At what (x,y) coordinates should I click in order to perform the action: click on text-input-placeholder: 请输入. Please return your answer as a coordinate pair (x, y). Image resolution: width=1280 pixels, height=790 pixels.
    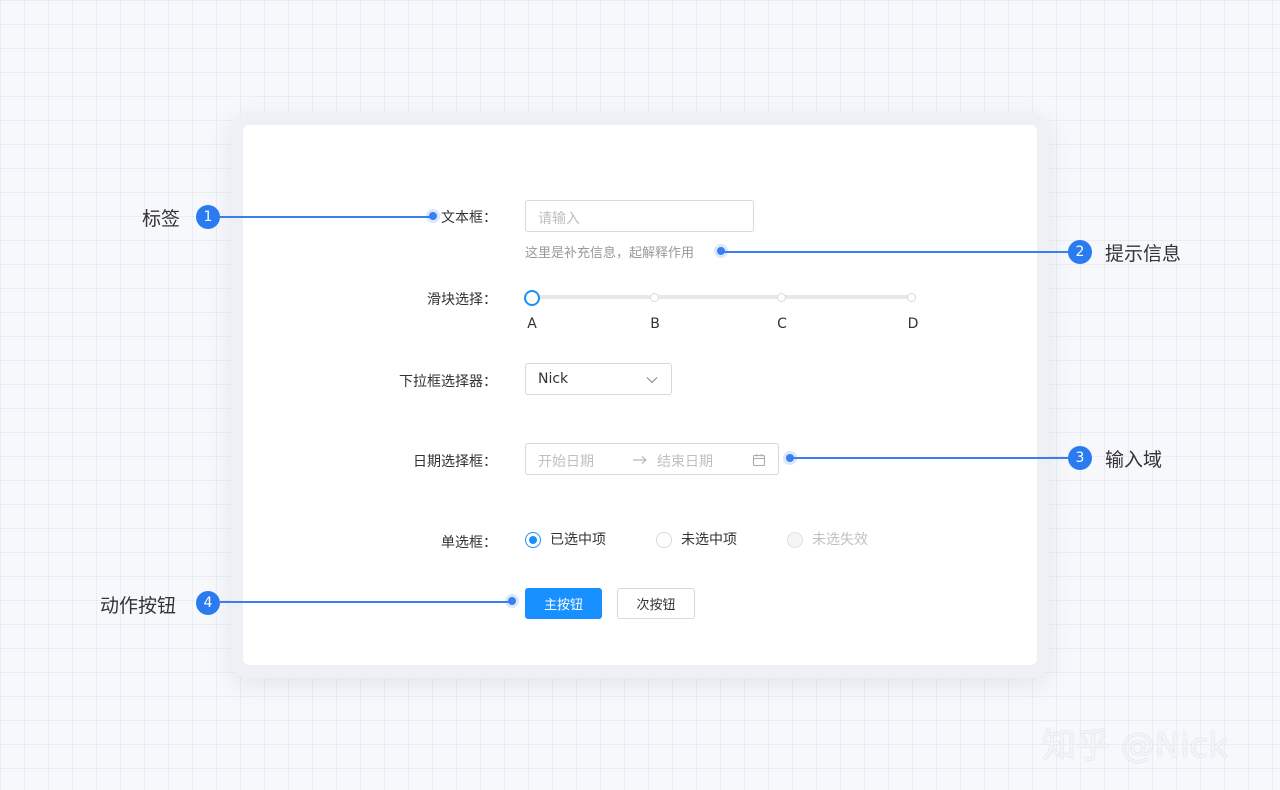
    Looking at the image, I should click on (559, 219).